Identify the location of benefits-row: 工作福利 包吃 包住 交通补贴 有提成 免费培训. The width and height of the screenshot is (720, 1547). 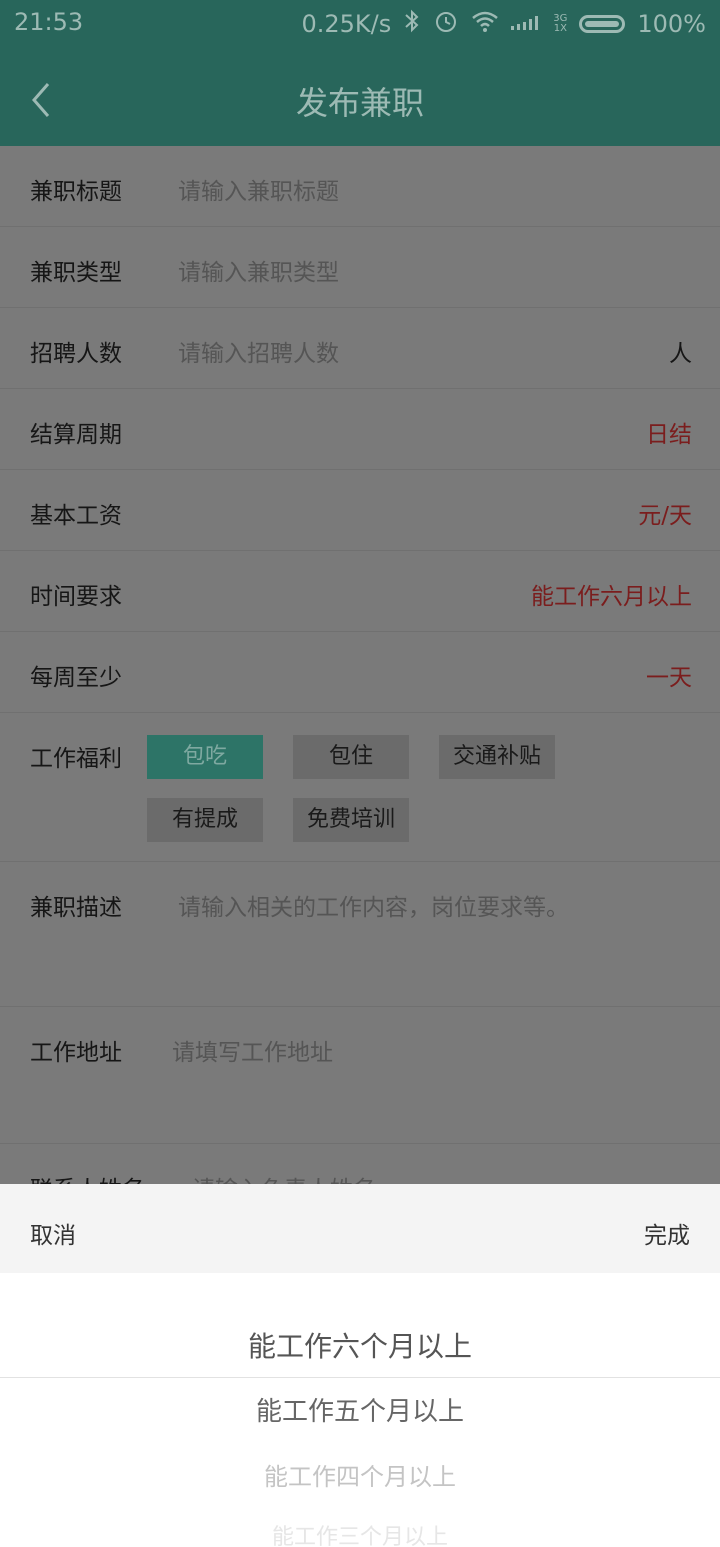
(360, 787).